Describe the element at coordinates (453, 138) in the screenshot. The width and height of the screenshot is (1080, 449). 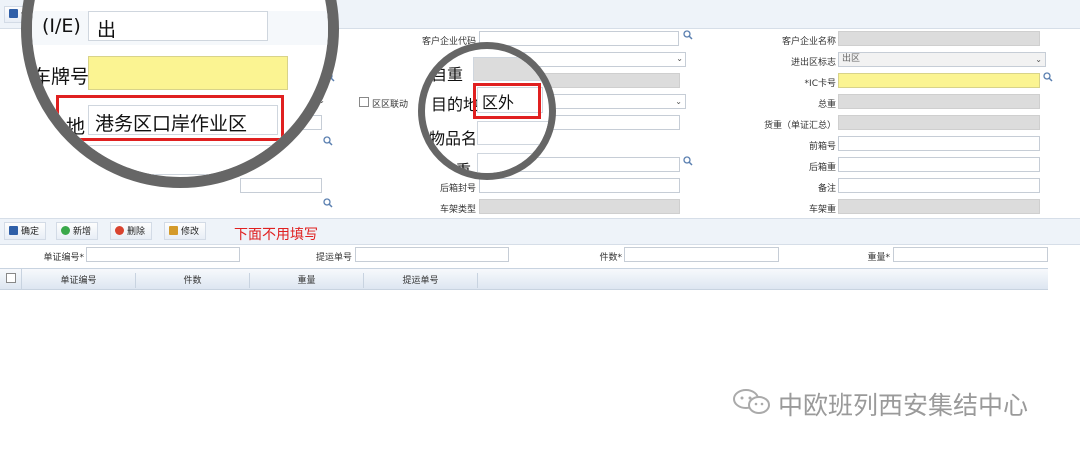
I see `goods-name-label: 物品名` at that location.